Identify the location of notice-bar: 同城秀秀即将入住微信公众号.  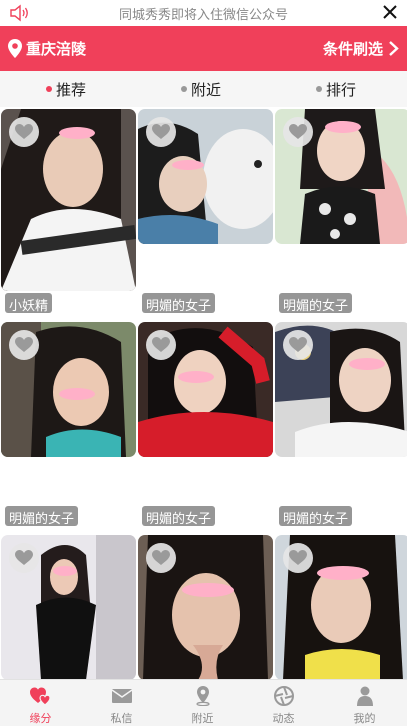
(203, 13).